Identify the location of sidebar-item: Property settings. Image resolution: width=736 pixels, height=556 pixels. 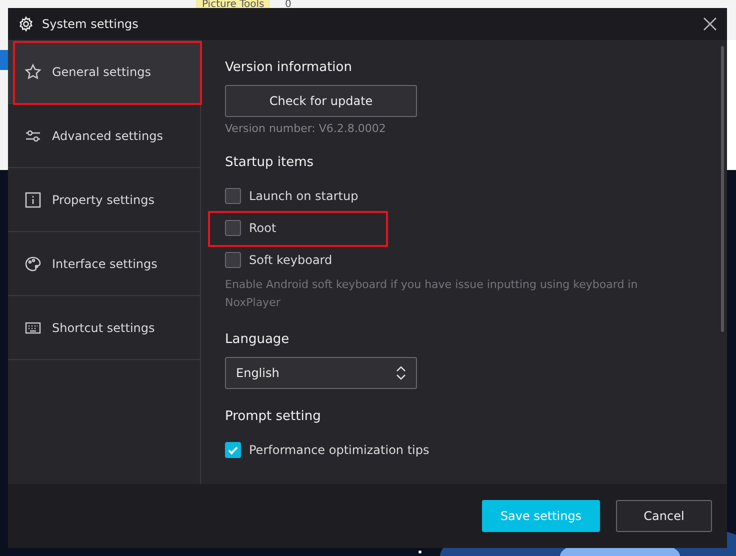
(104, 200).